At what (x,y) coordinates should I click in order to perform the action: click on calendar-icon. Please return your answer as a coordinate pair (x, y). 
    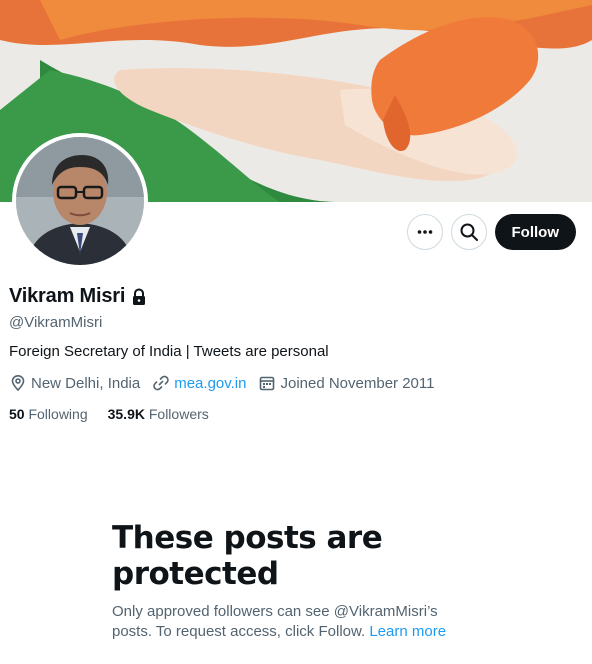
    Looking at the image, I should click on (267, 383).